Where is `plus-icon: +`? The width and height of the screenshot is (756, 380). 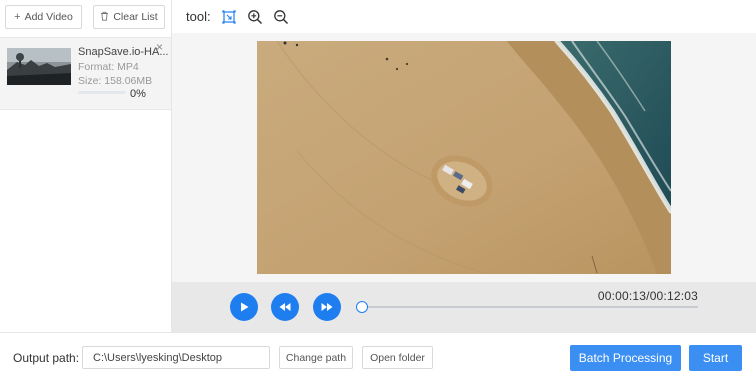
plus-icon: + is located at coordinates (17, 16).